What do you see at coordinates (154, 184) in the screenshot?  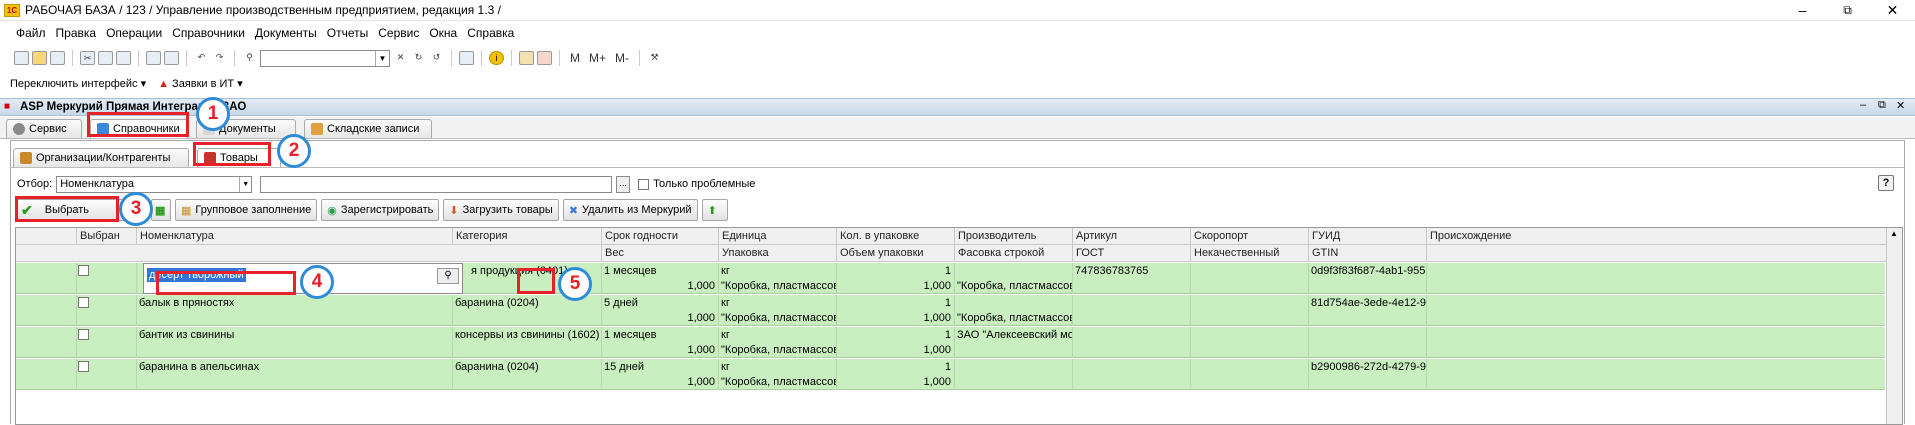 I see `filter-select: Номенклатура ▼` at bounding box center [154, 184].